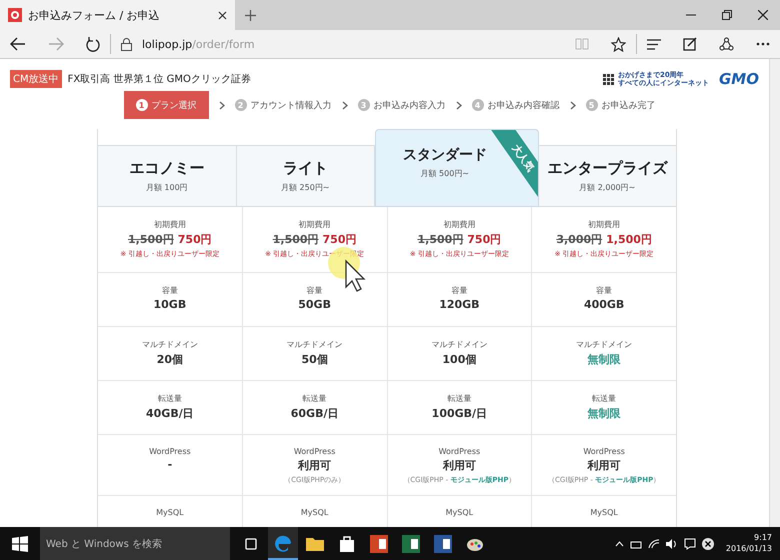 Image resolution: width=780 pixels, height=560 pixels. What do you see at coordinates (608, 79) in the screenshot?
I see `grid-icon` at bounding box center [608, 79].